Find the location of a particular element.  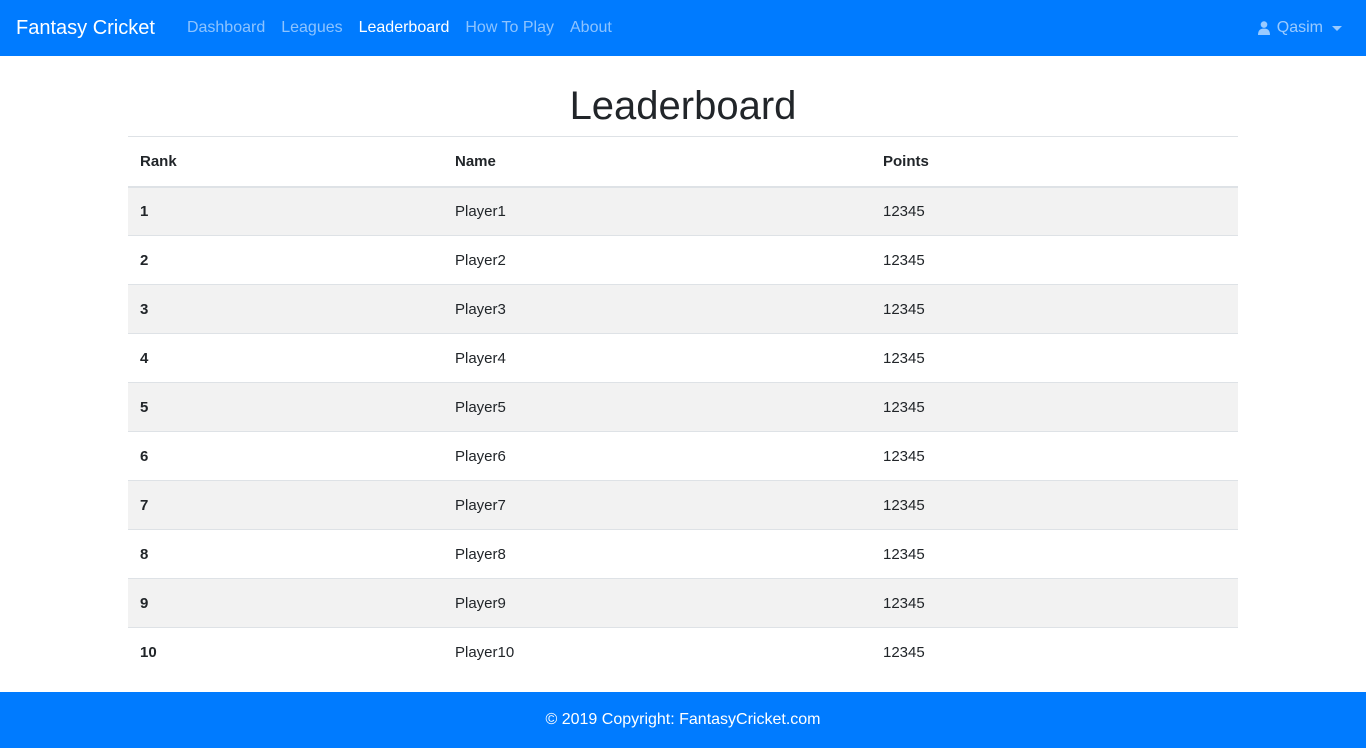

column-header-points: Points is located at coordinates (1054, 162).